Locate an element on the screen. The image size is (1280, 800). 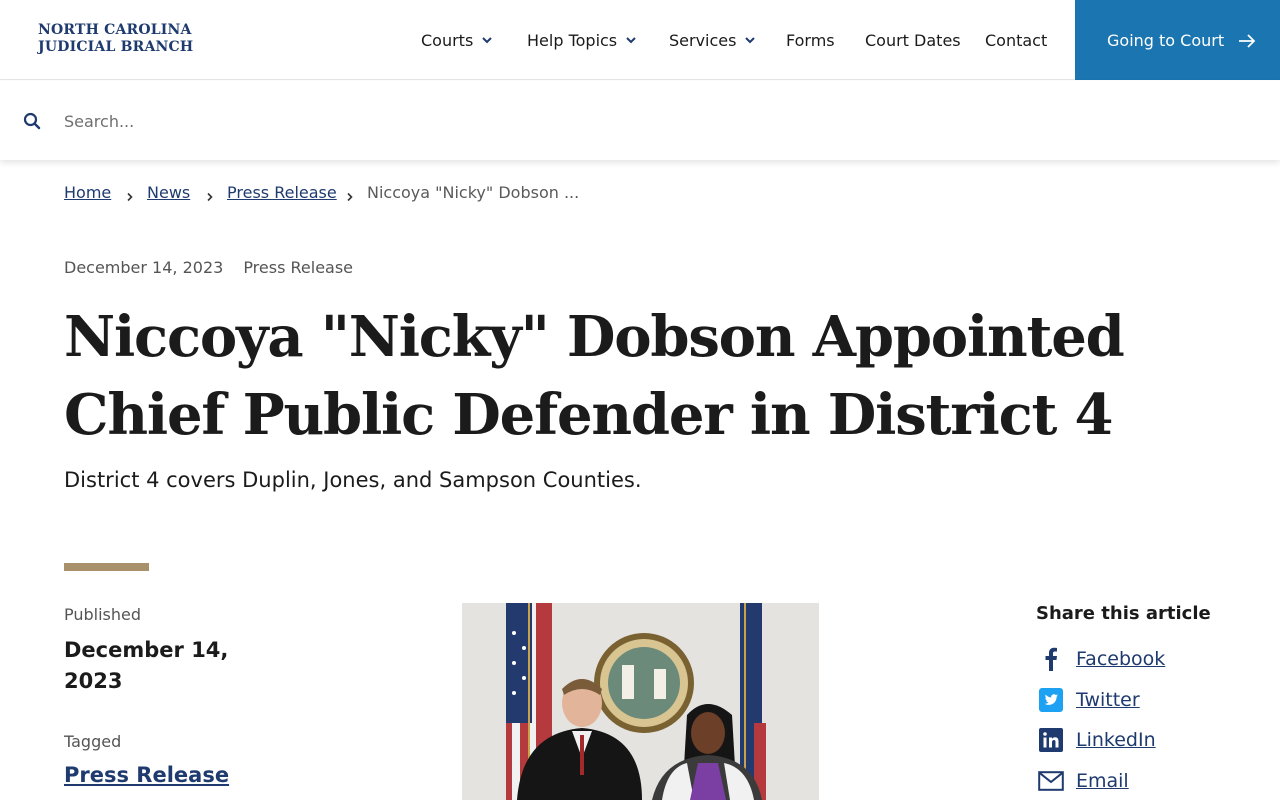
nav-services-label: Services is located at coordinates (703, 40).